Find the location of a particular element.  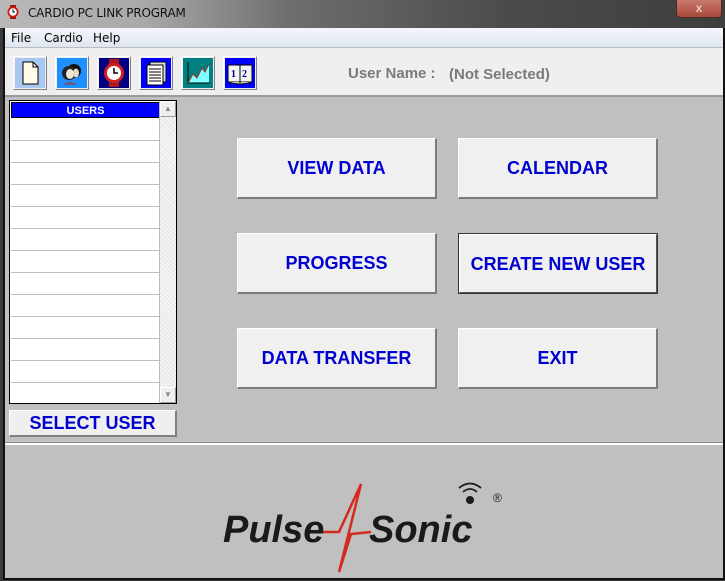

menu-cardio: Cardio is located at coordinates (63, 38).